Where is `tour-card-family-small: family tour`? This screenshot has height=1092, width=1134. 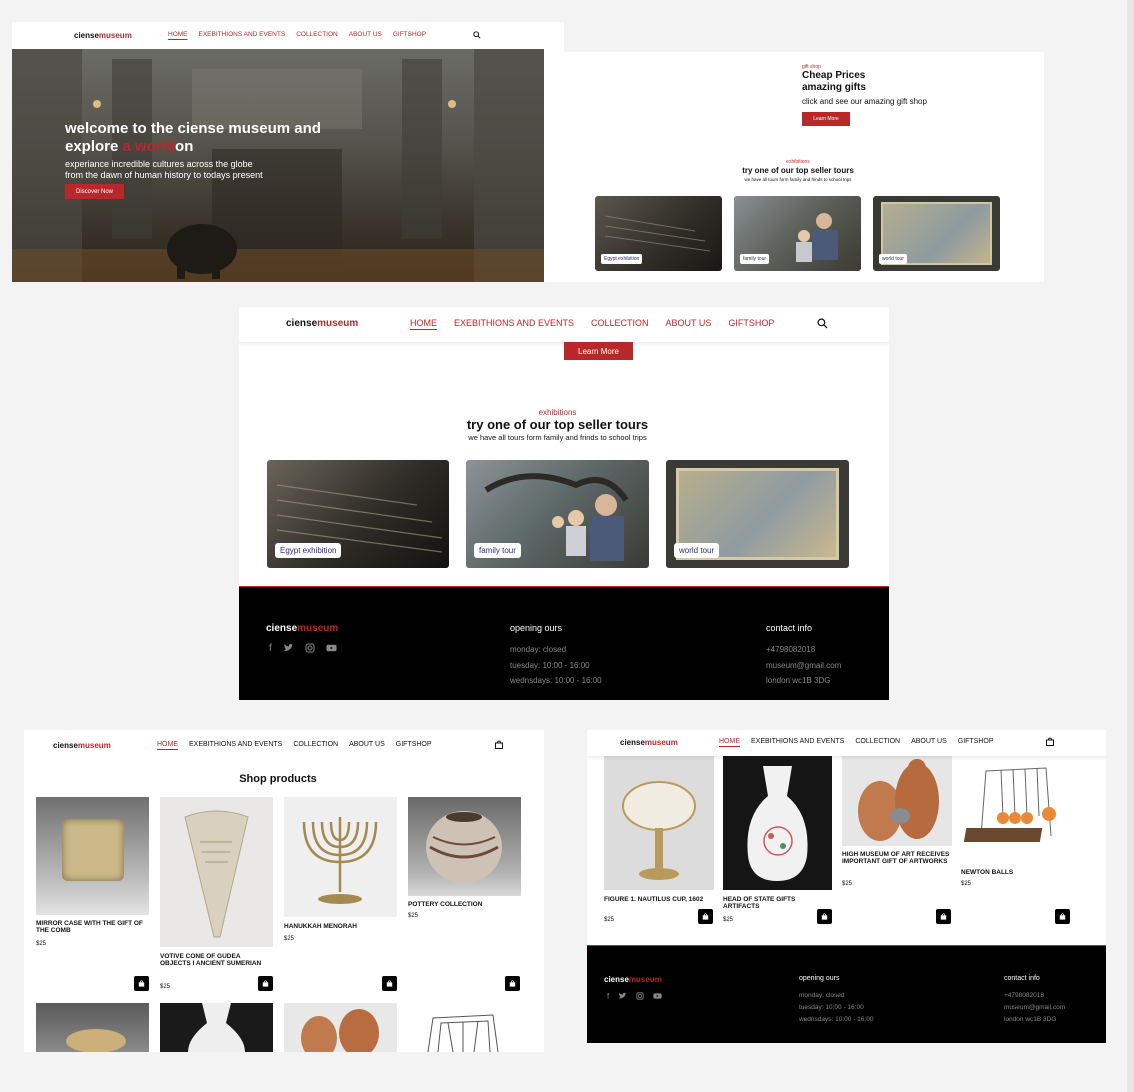
tour-card-family-small: family tour is located at coordinates (797, 233).